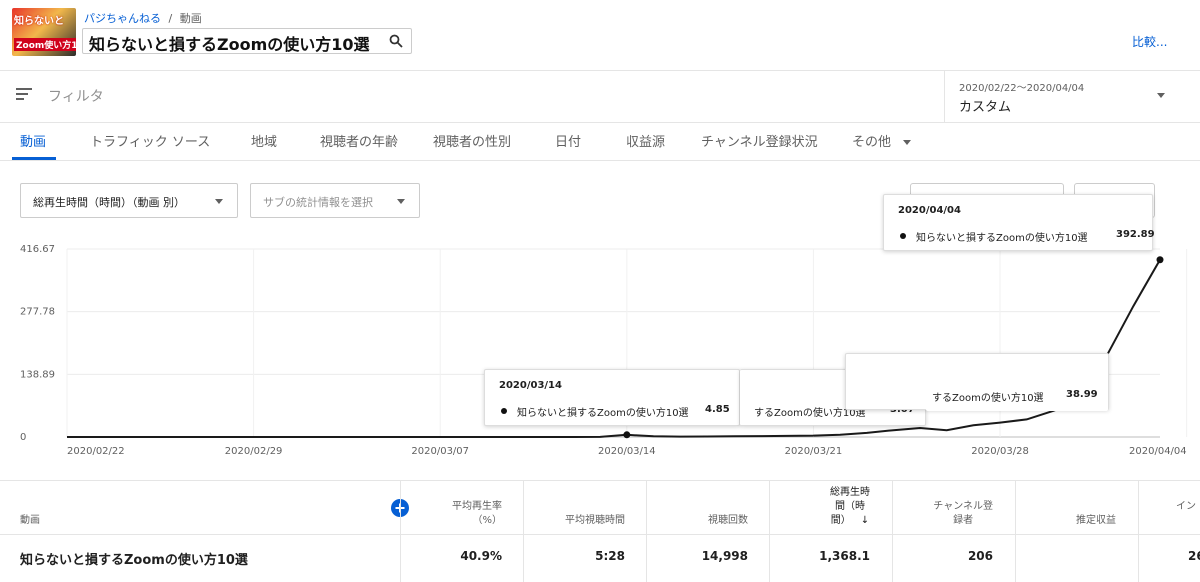 This screenshot has height=582, width=1200. I want to click on column-header-subscribers: チャンネル登 録者, so click(963, 514).